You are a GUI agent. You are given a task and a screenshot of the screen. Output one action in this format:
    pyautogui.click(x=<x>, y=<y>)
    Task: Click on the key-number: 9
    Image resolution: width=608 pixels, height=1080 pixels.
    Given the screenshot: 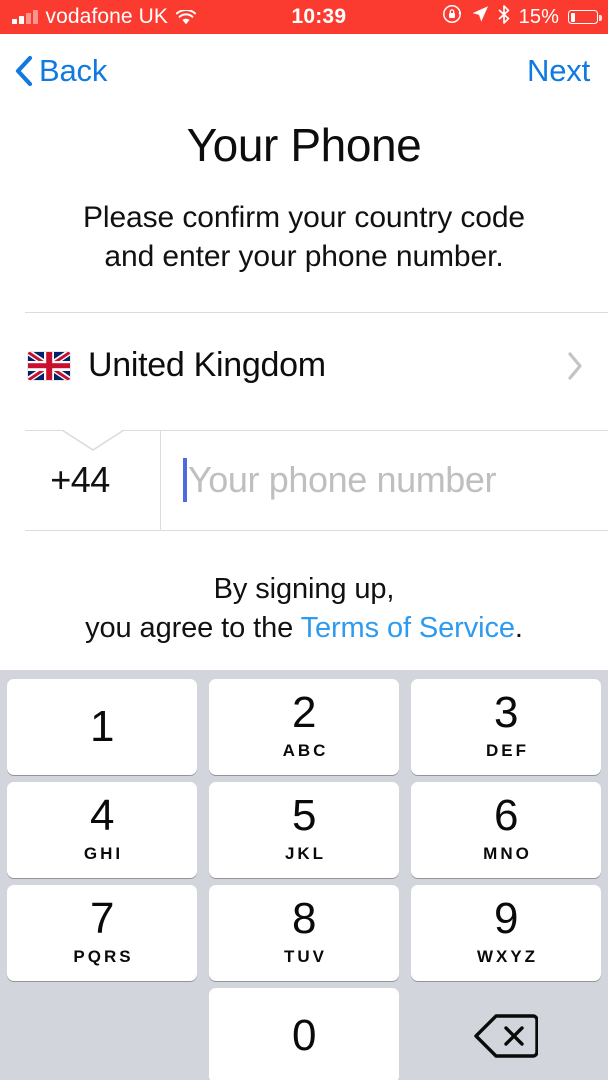 What is the action you would take?
    pyautogui.click(x=506, y=918)
    